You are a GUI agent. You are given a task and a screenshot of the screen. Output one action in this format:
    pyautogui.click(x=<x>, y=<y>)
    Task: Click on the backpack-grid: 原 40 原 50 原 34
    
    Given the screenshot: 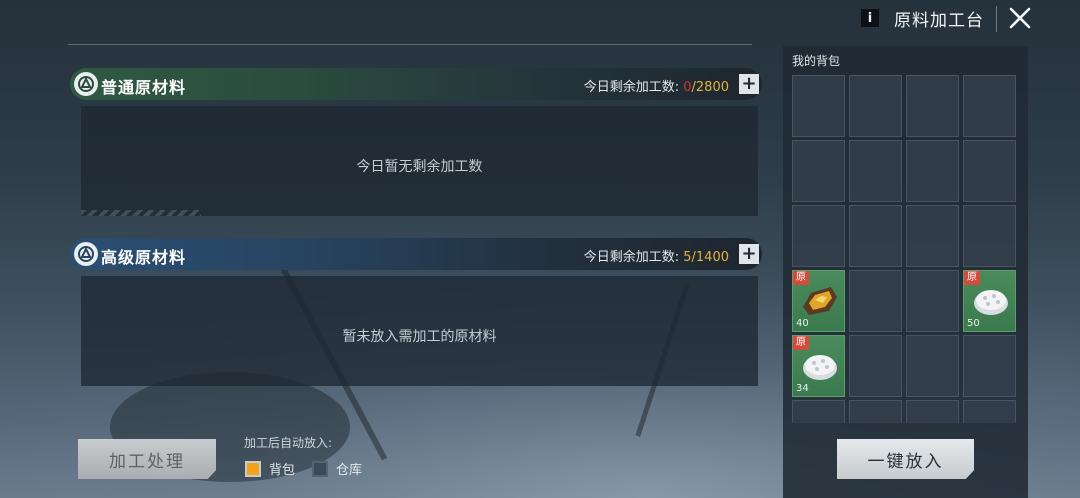 What is the action you would take?
    pyautogui.click(x=906, y=249)
    